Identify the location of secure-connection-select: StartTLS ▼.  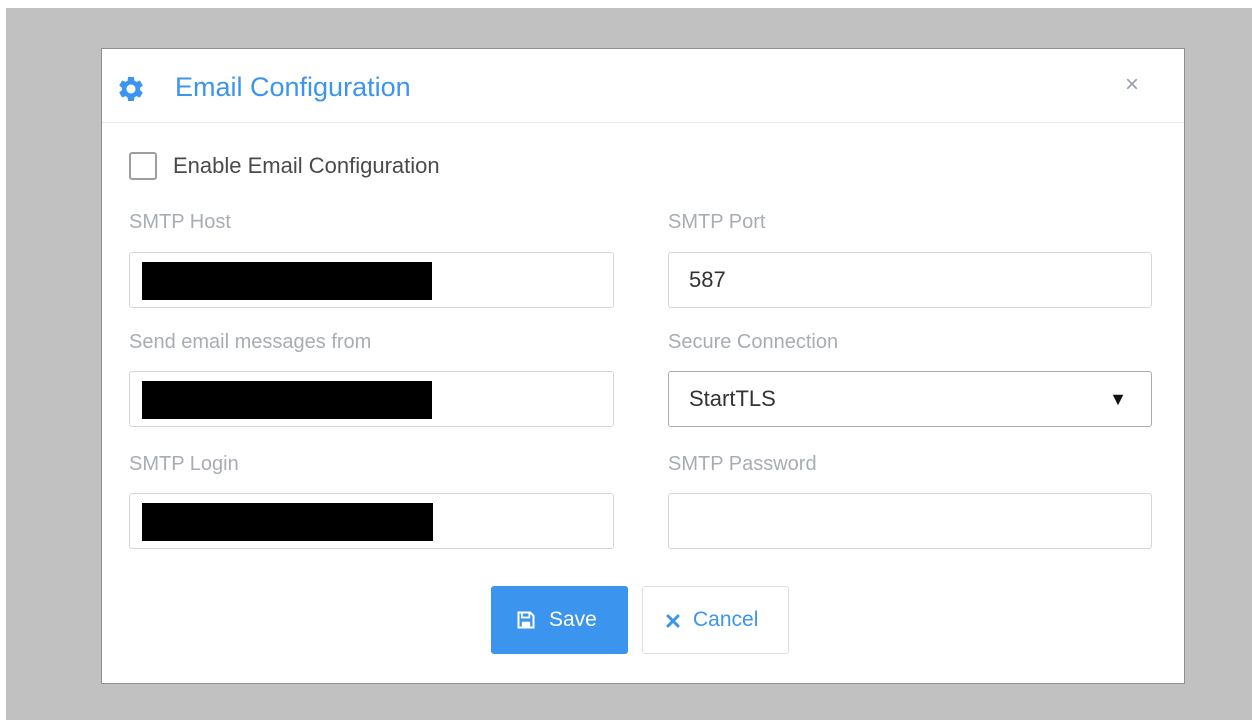
(910, 399).